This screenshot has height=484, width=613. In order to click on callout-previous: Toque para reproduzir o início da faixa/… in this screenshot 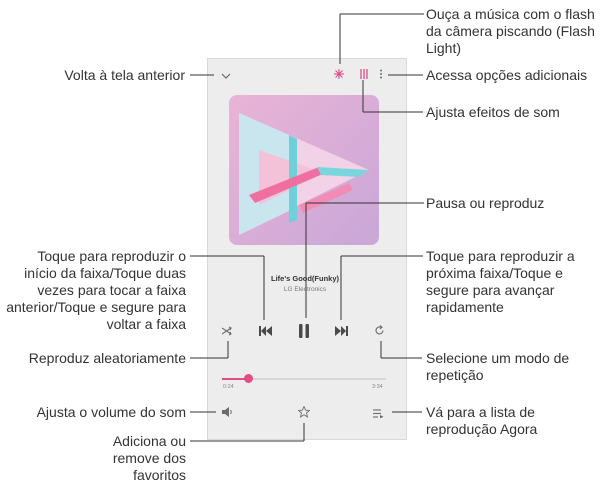, I will do `click(96, 290)`.